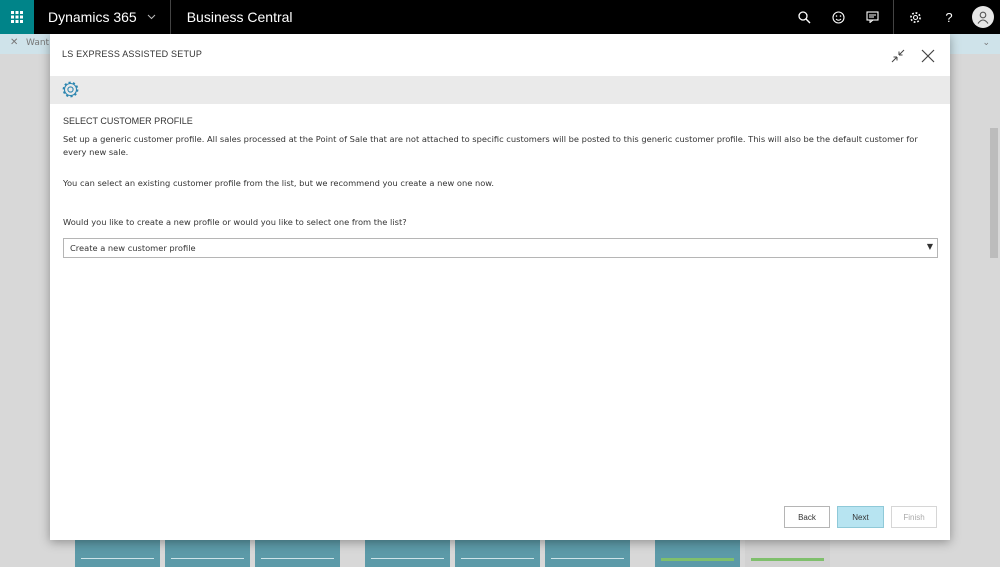 The height and width of the screenshot is (567, 1000). I want to click on background-scrollbar, so click(994, 193).